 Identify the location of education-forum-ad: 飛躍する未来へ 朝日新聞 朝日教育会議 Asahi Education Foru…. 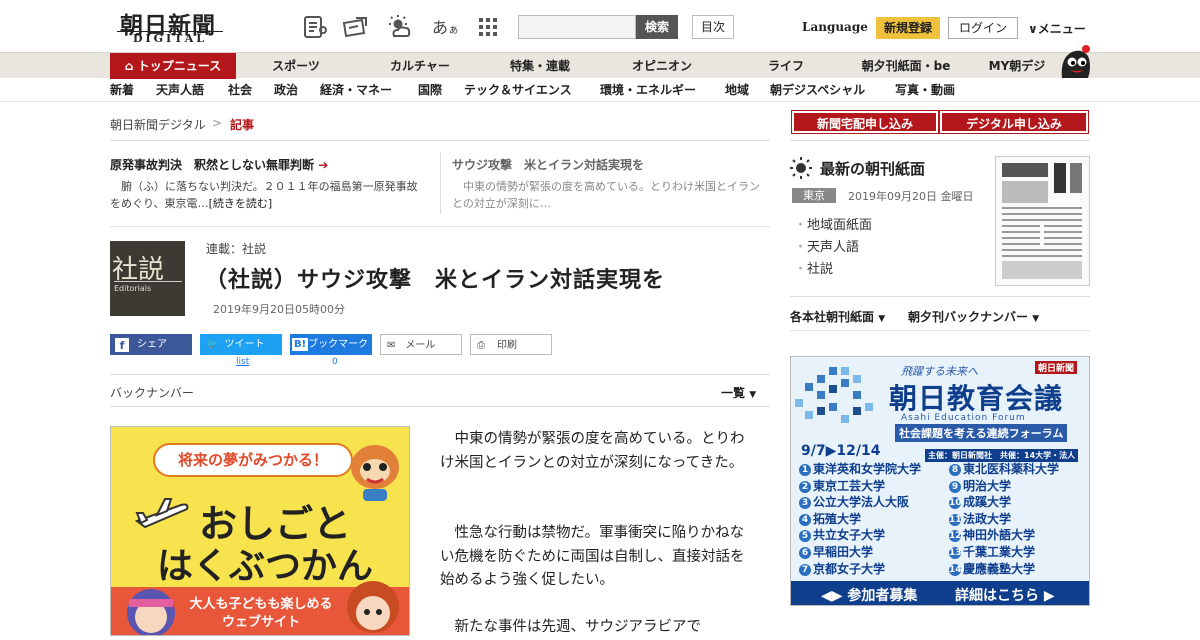
(940, 481).